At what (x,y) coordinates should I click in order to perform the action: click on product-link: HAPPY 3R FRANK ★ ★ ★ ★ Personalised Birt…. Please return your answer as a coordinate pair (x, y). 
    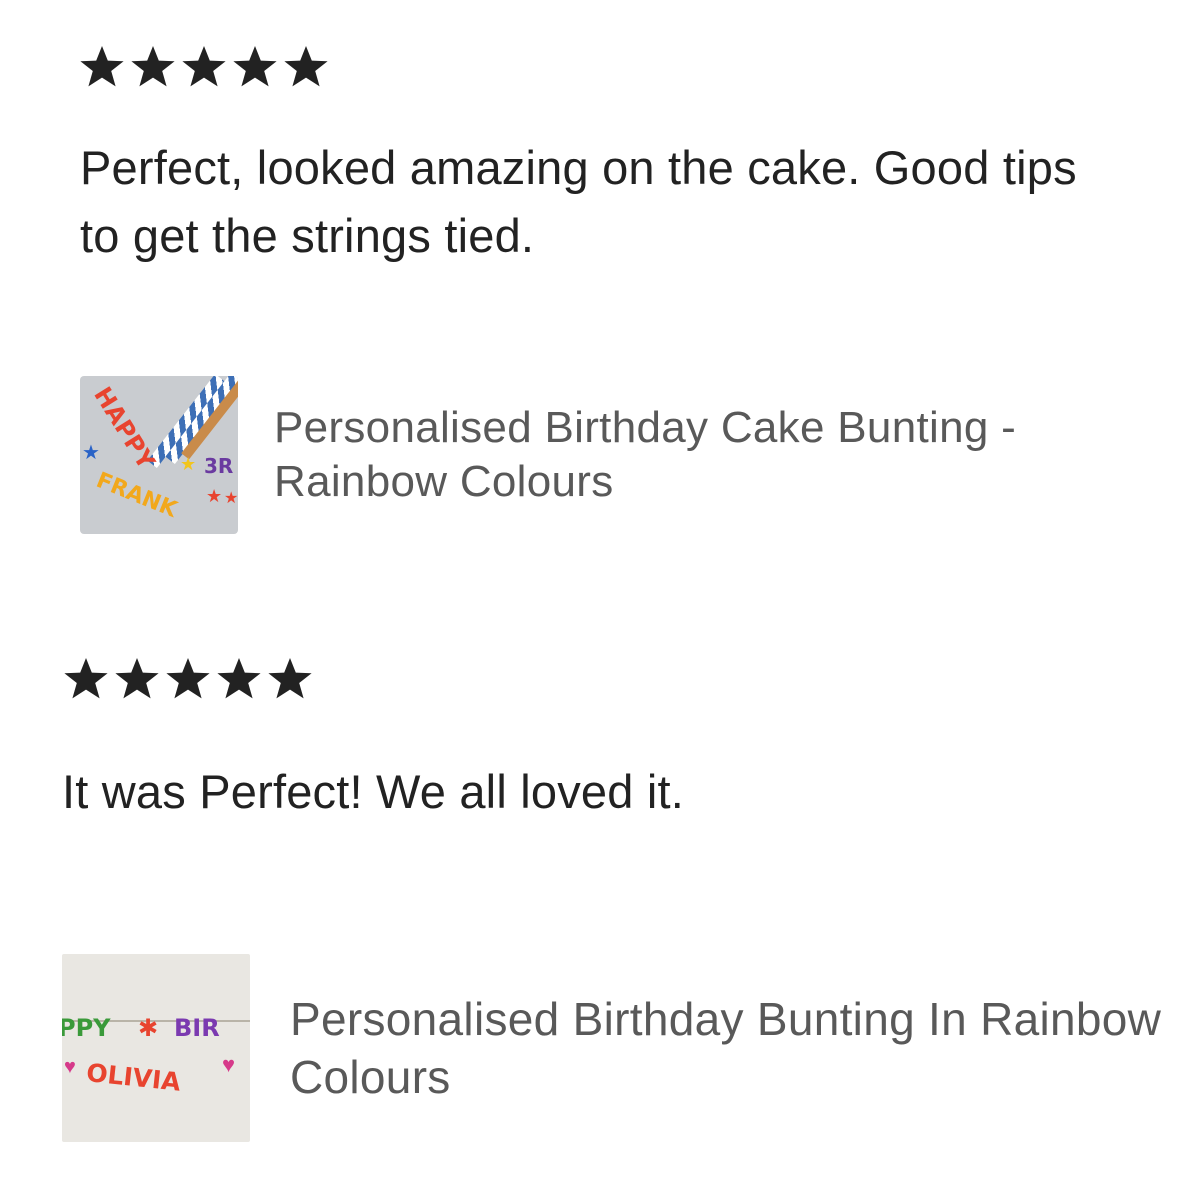
    Looking at the image, I should click on (617, 455).